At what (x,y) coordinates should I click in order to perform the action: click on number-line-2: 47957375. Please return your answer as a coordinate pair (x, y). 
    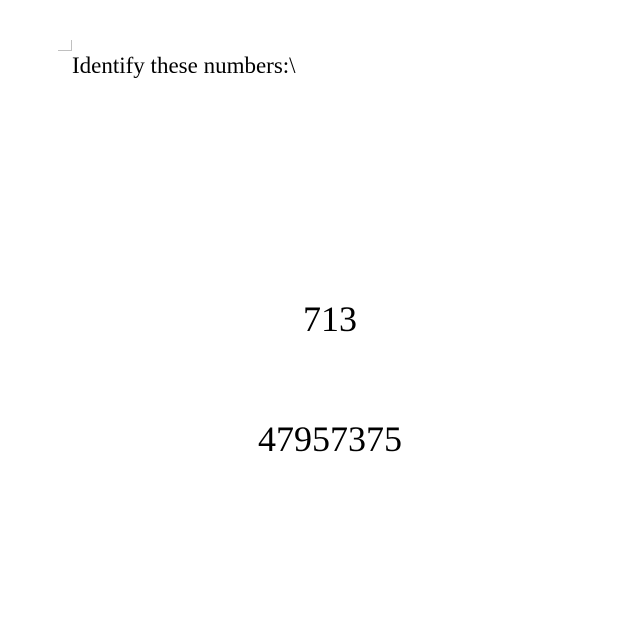
    Looking at the image, I should click on (330, 439).